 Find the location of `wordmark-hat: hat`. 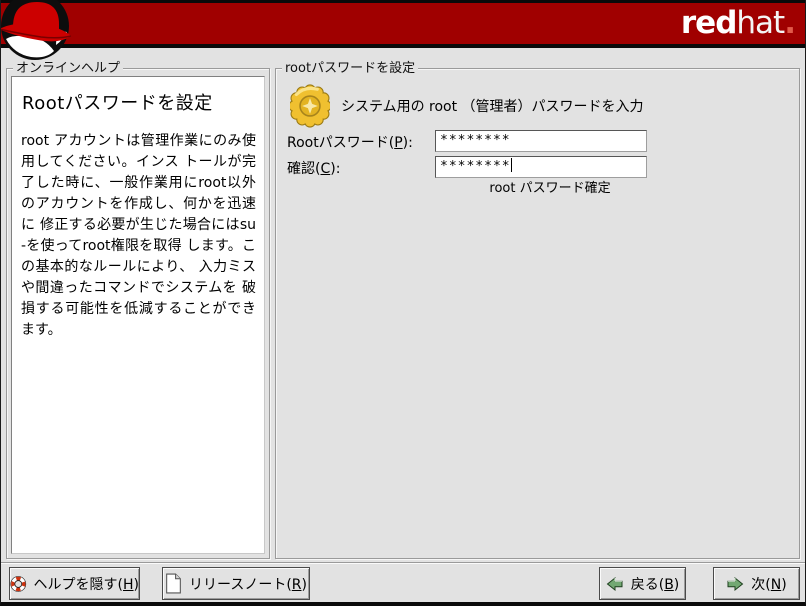

wordmark-hat: hat is located at coordinates (760, 23).